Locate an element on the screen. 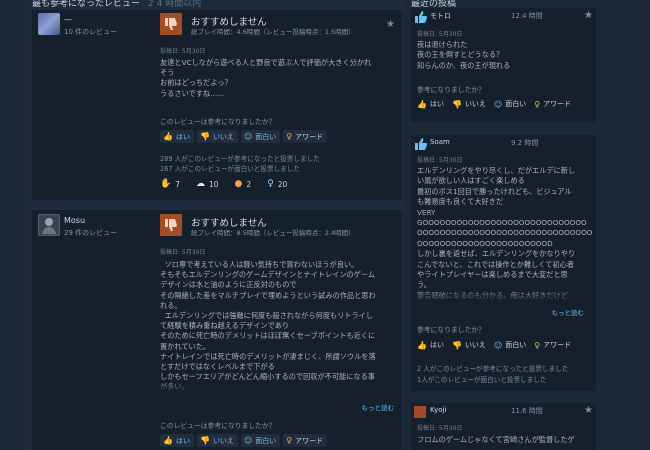 This screenshot has width=650, height=450. scrollbar is located at coordinates (600, 225).